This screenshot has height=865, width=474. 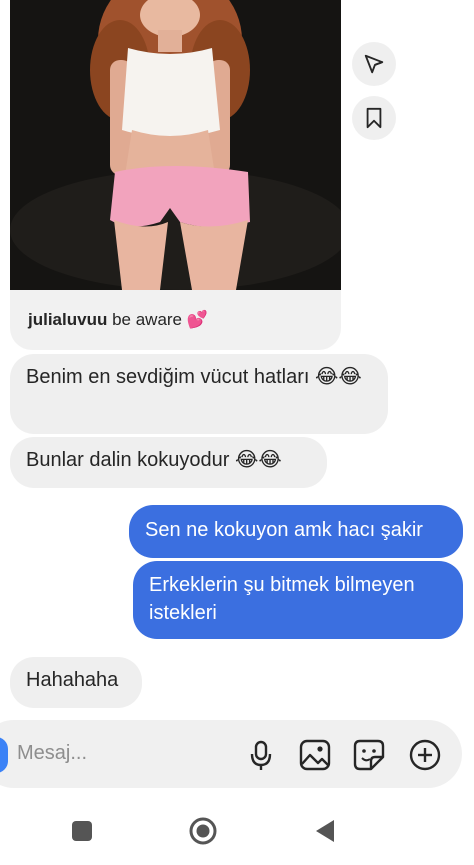 What do you see at coordinates (369, 755) in the screenshot?
I see `sticker-icon` at bounding box center [369, 755].